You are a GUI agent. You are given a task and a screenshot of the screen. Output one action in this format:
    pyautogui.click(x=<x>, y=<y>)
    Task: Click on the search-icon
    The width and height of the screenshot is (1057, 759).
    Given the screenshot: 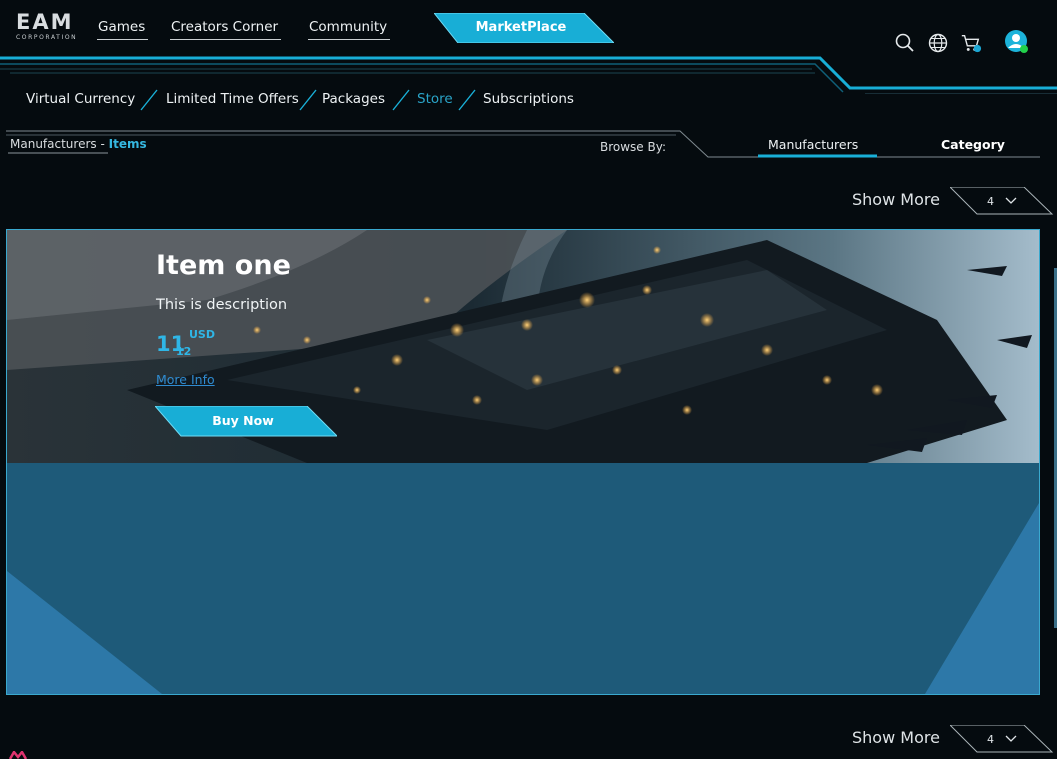 What is the action you would take?
    pyautogui.click(x=905, y=43)
    